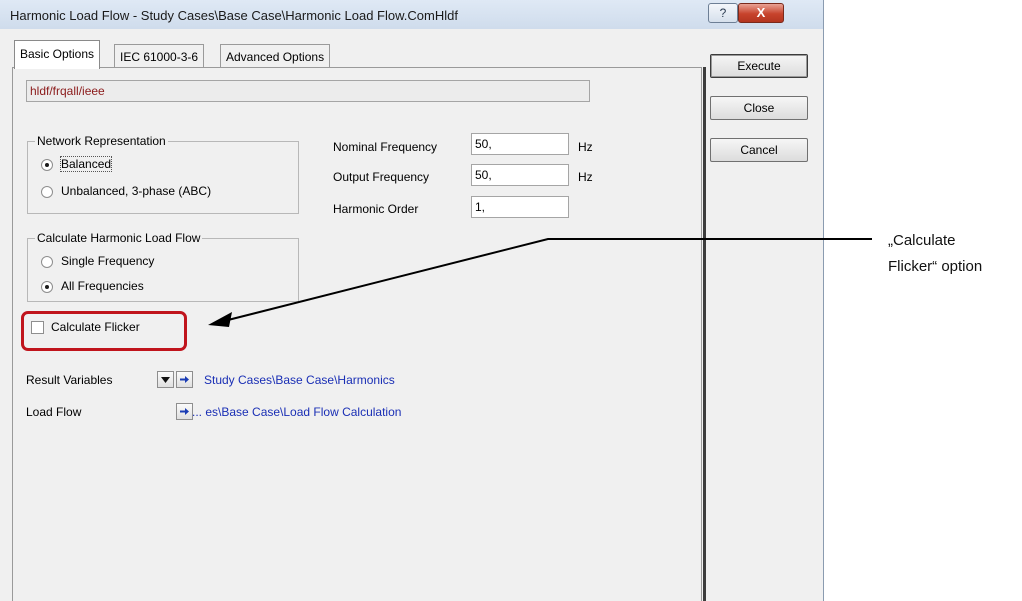 This screenshot has width=1022, height=601. What do you see at coordinates (935, 266) in the screenshot?
I see `annotation-line-2: Flicker“ option` at bounding box center [935, 266].